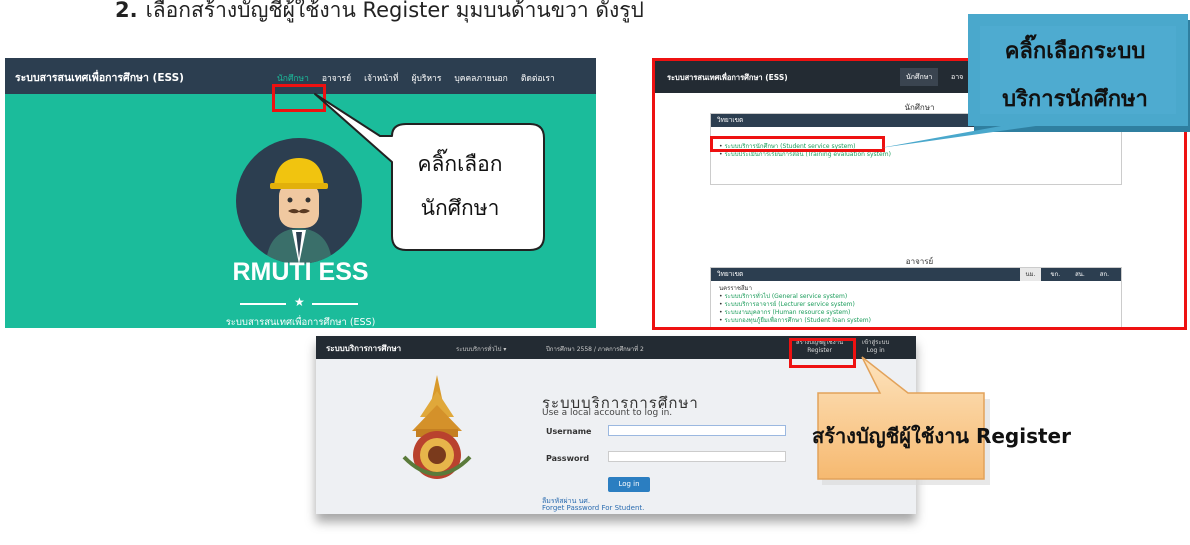 The height and width of the screenshot is (545, 1190). Describe the element at coordinates (336, 78) in the screenshot. I see `menu-lecturer: อาจารย์` at that location.